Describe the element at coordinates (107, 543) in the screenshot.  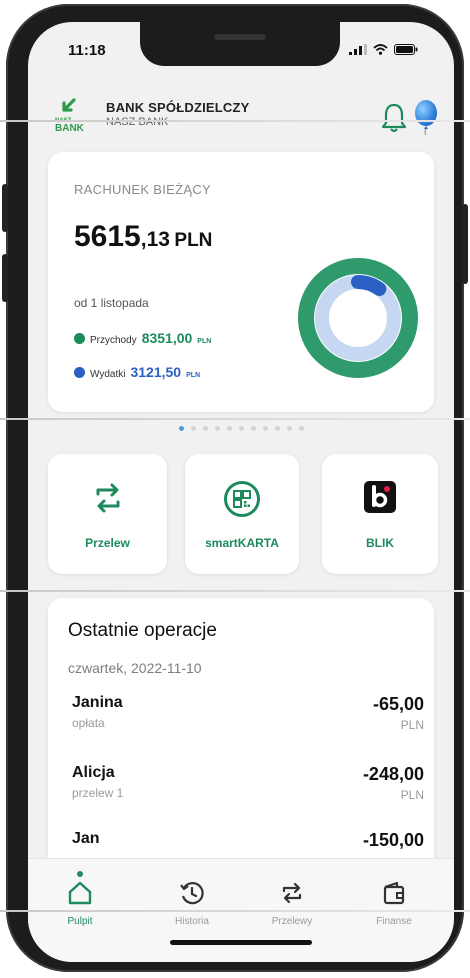
I see `transfer-label: Przelew` at that location.